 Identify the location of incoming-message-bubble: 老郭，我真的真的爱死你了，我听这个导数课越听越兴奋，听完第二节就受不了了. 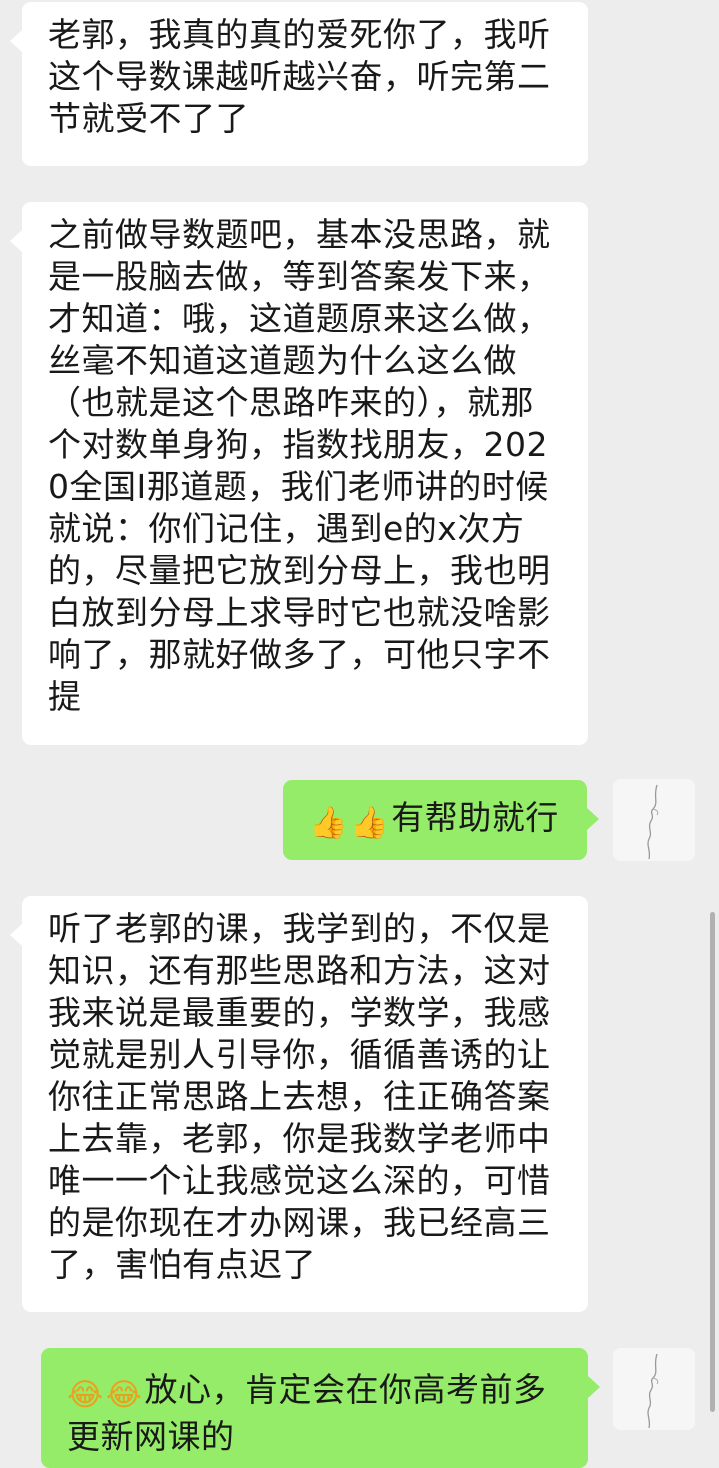
(299, 84).